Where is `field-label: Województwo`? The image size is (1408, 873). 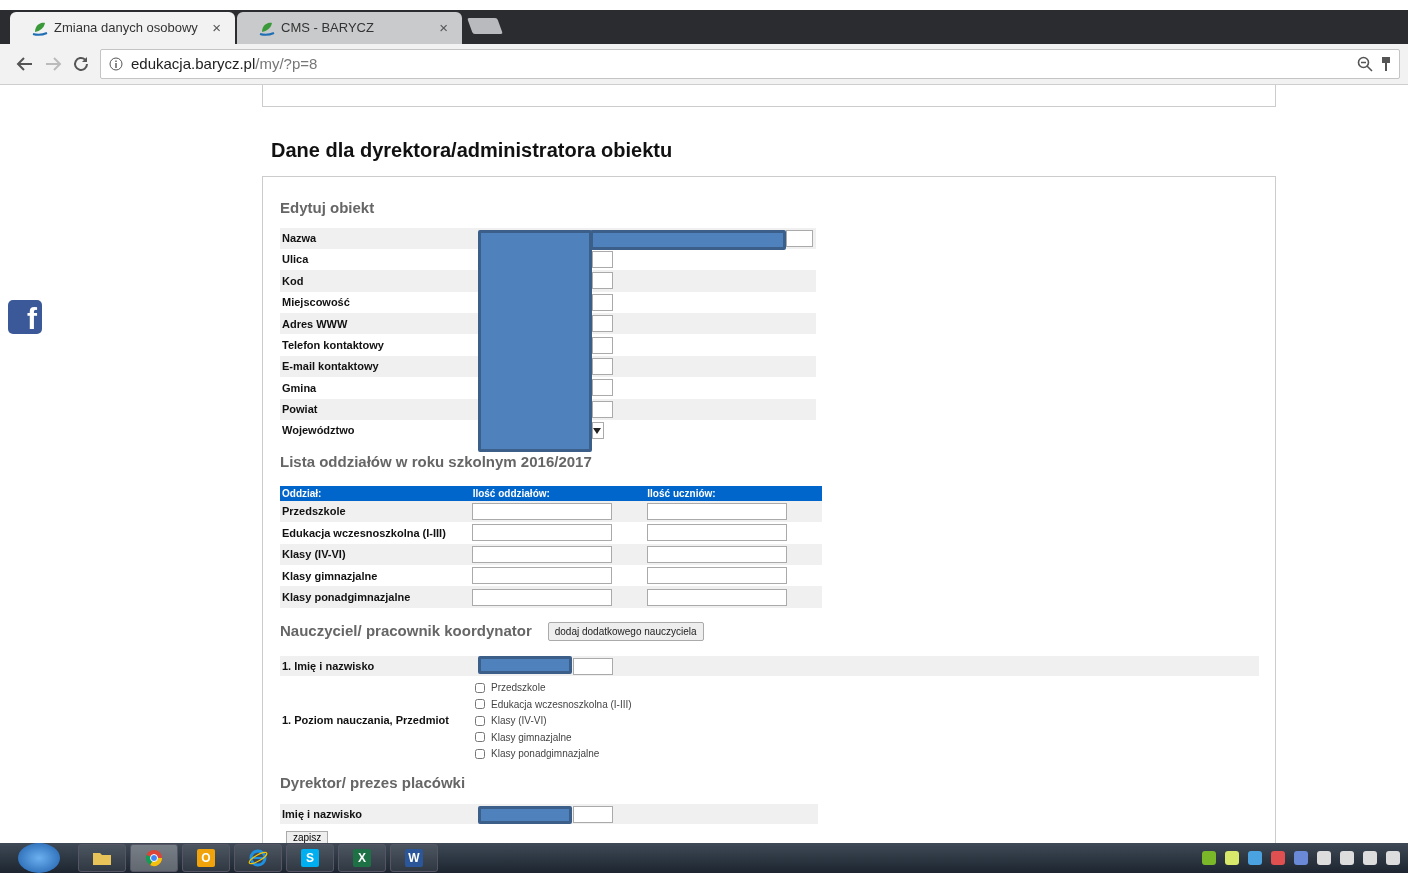
field-label: Województwo is located at coordinates (318, 431).